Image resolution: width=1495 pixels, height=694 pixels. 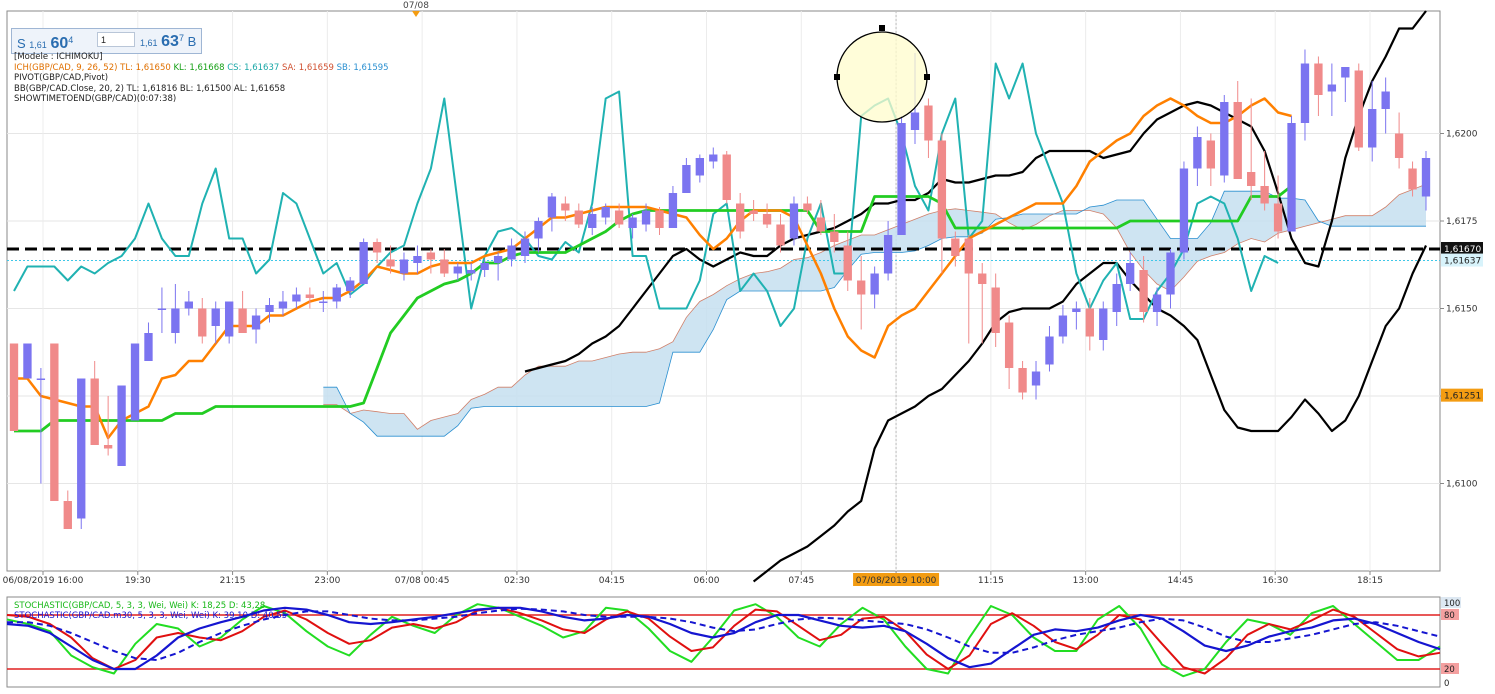 I want to click on circle-handle, so click(x=882, y=28).